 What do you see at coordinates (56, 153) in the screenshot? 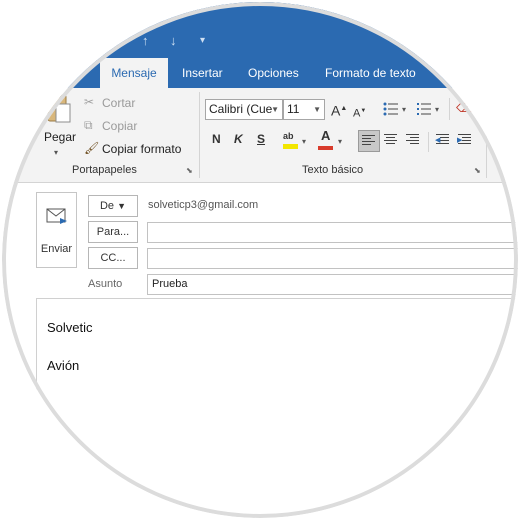
I see `paste-dropdown-icon: ▾` at bounding box center [56, 153].